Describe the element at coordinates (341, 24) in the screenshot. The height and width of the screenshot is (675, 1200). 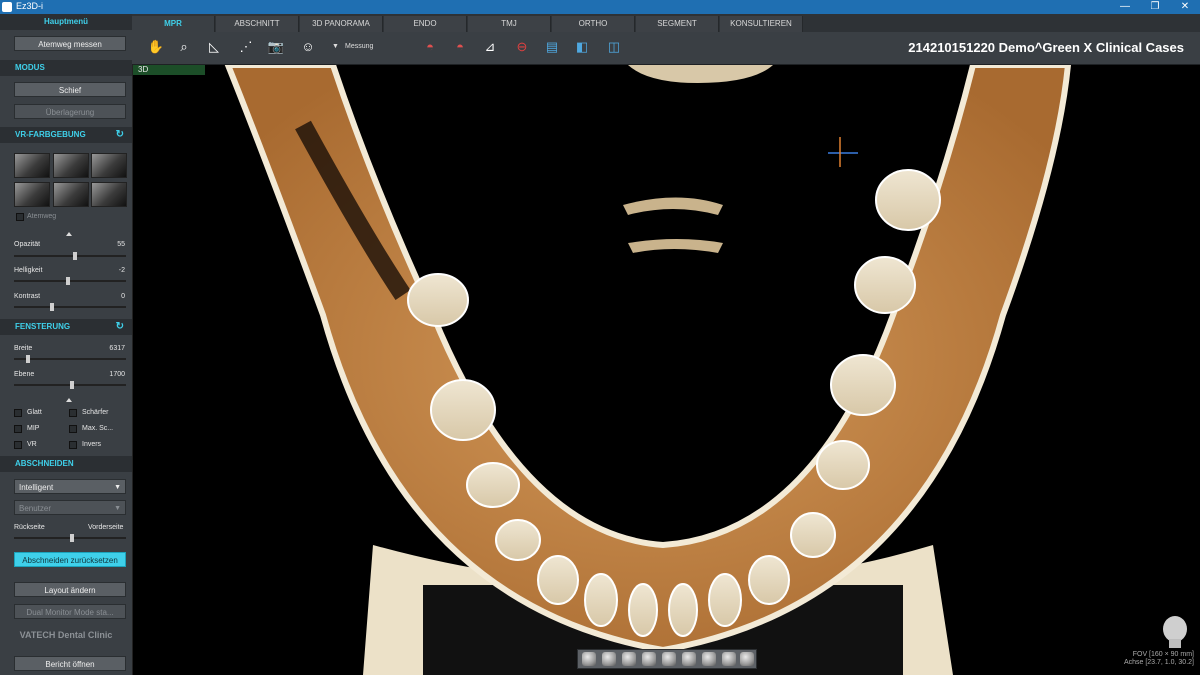
I see `tab-3d-panorama: 3D PANORAMA` at that location.